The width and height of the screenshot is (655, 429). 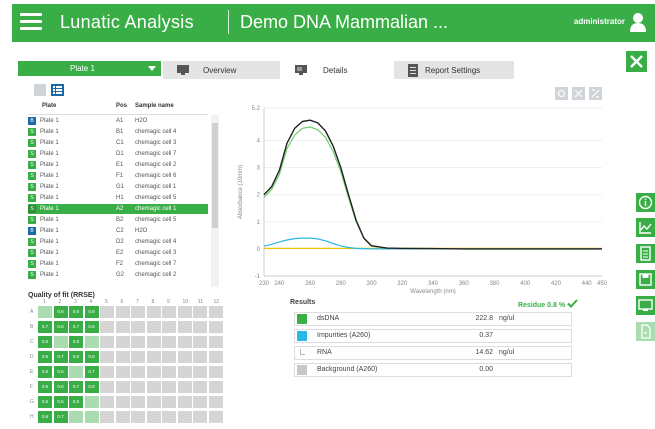 I want to click on table-row: S Plate 1 E2 chemagic cell 3, so click(x=118, y=253).